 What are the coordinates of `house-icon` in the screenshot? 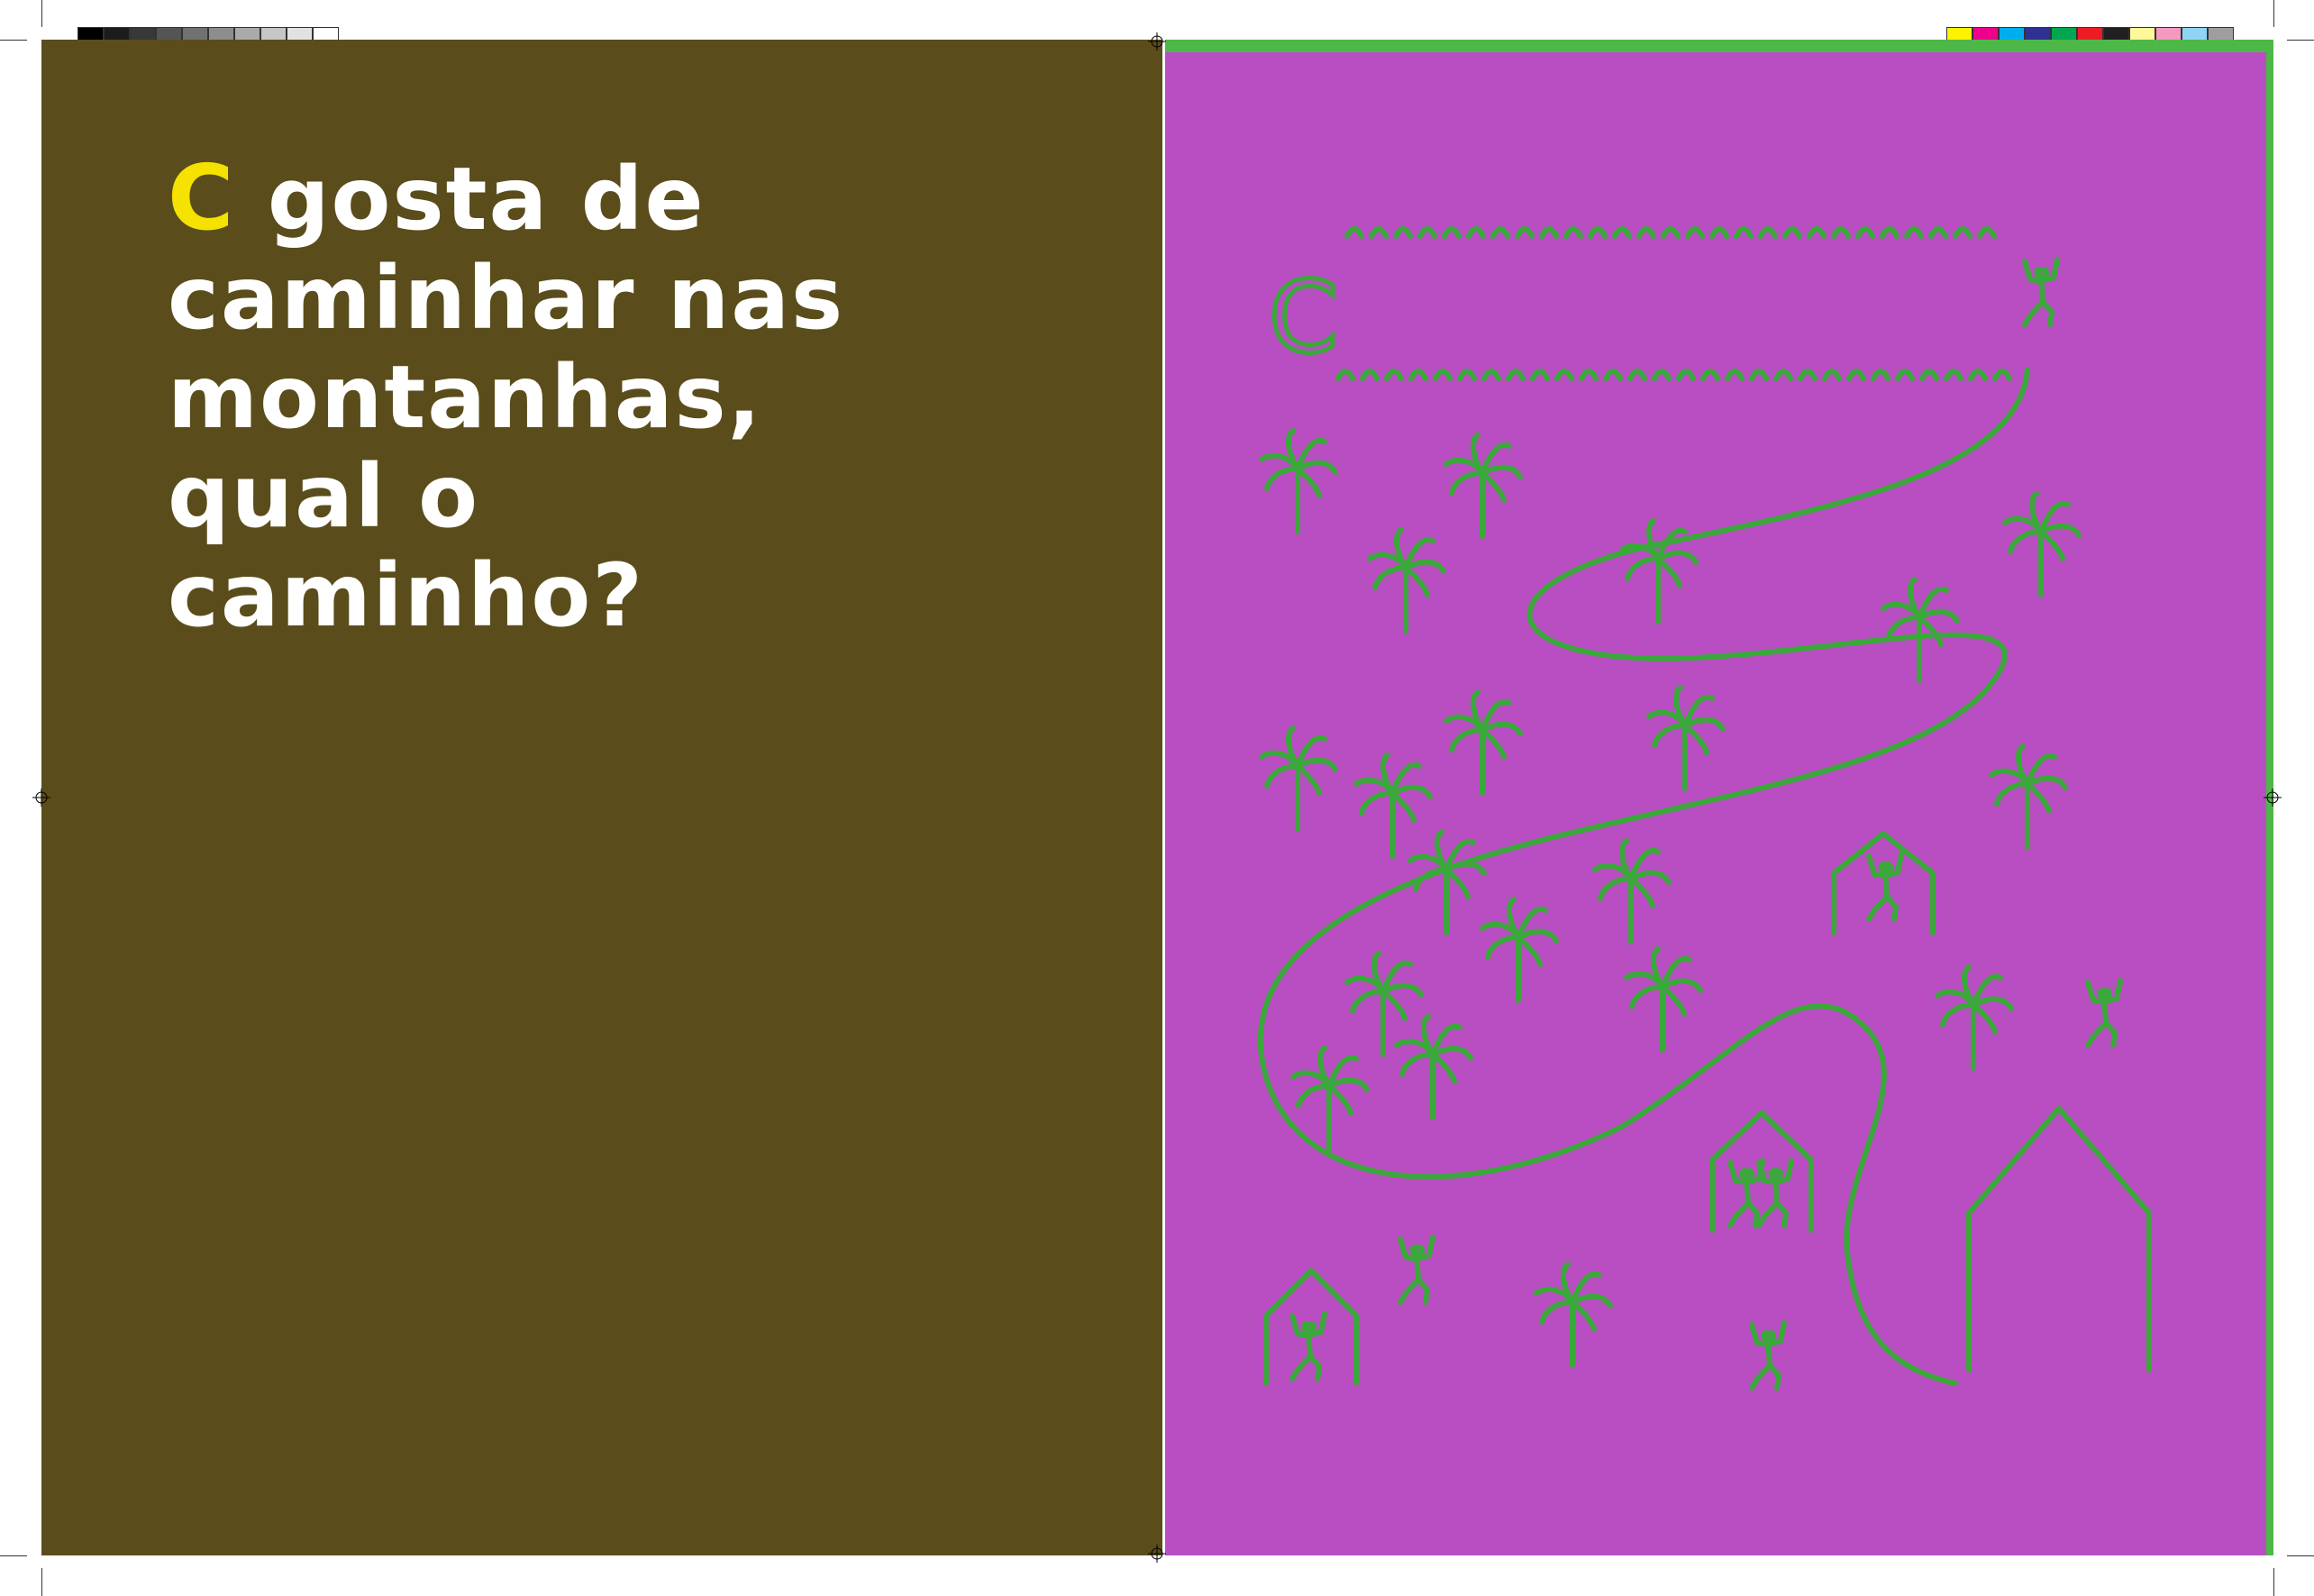 It's located at (2059, 1239).